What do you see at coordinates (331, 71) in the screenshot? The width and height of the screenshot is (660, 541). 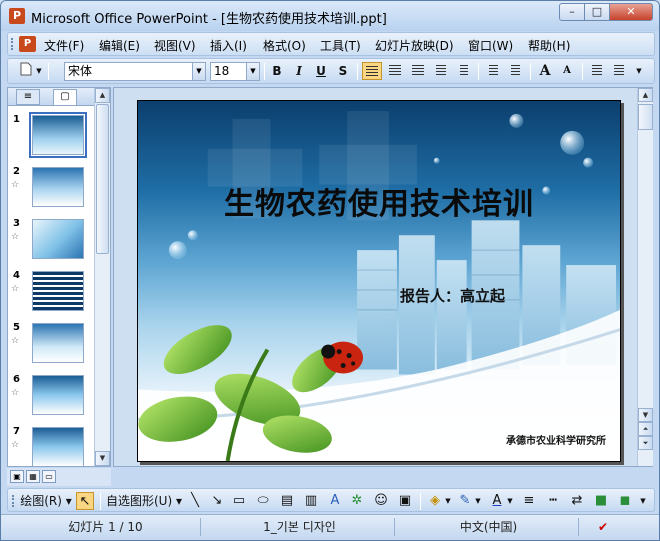 I see `formatting-toolbar: ▼ 宋体 ▼ 18 ▼ B I U S A A ▼` at bounding box center [331, 71].